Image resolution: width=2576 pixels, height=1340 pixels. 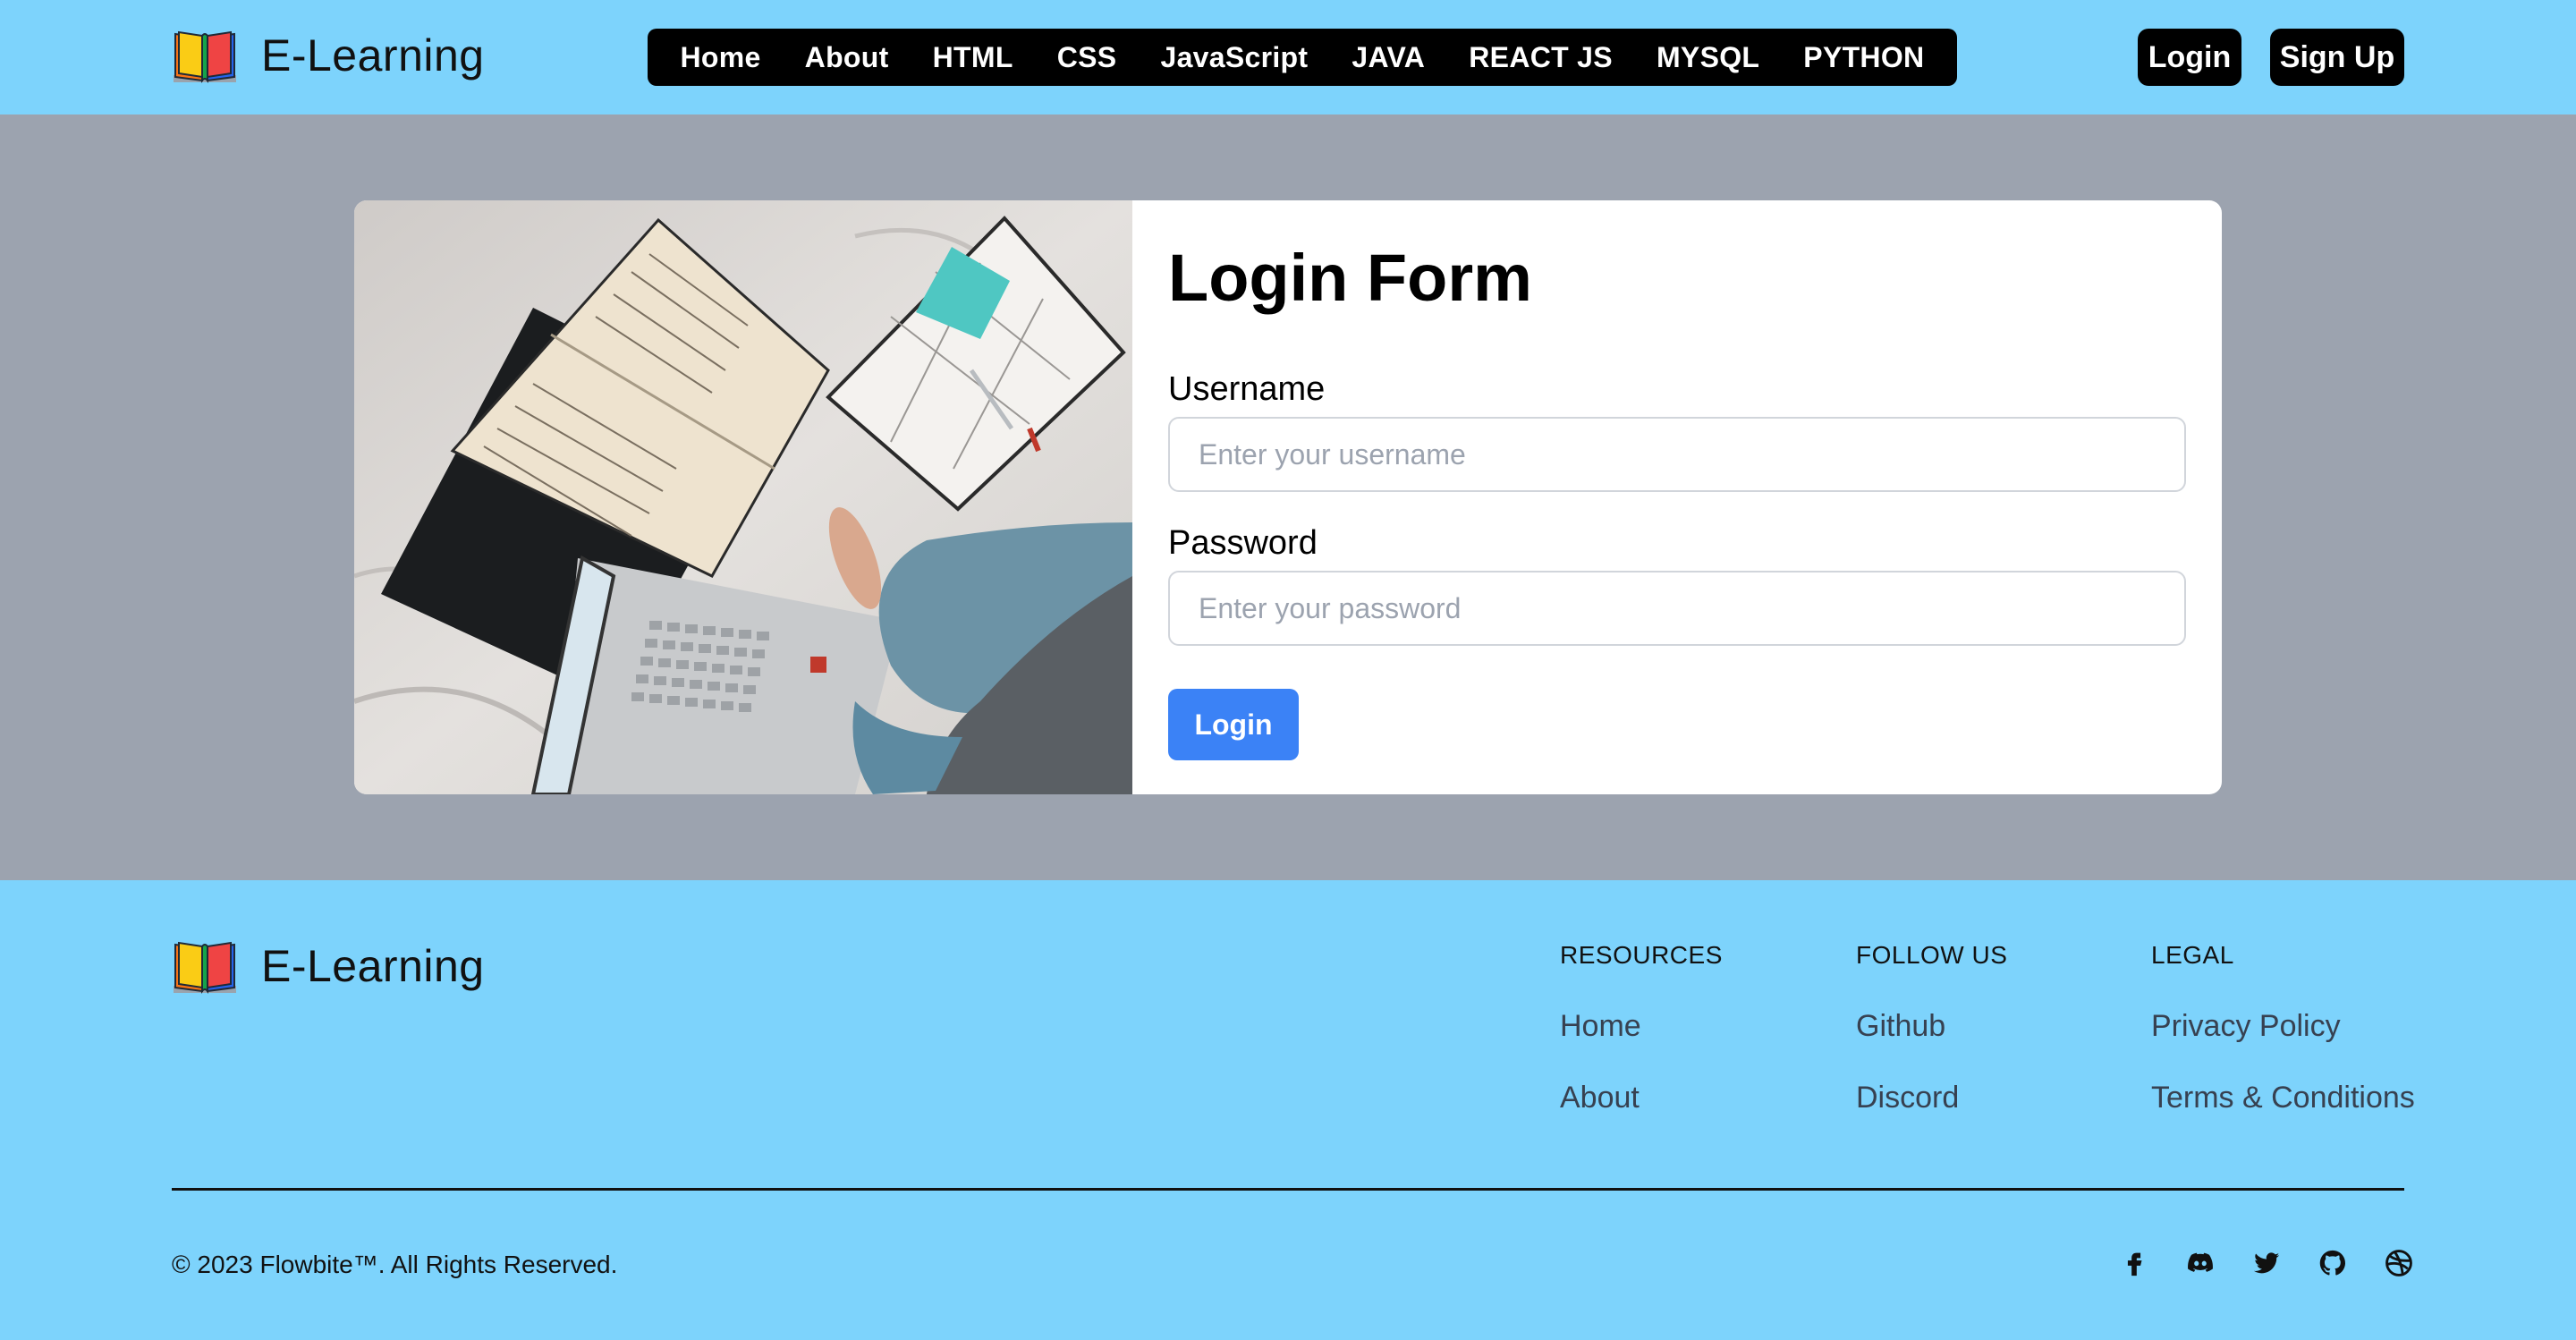 What do you see at coordinates (1600, 1026) in the screenshot?
I see `footer-link-home: Home` at bounding box center [1600, 1026].